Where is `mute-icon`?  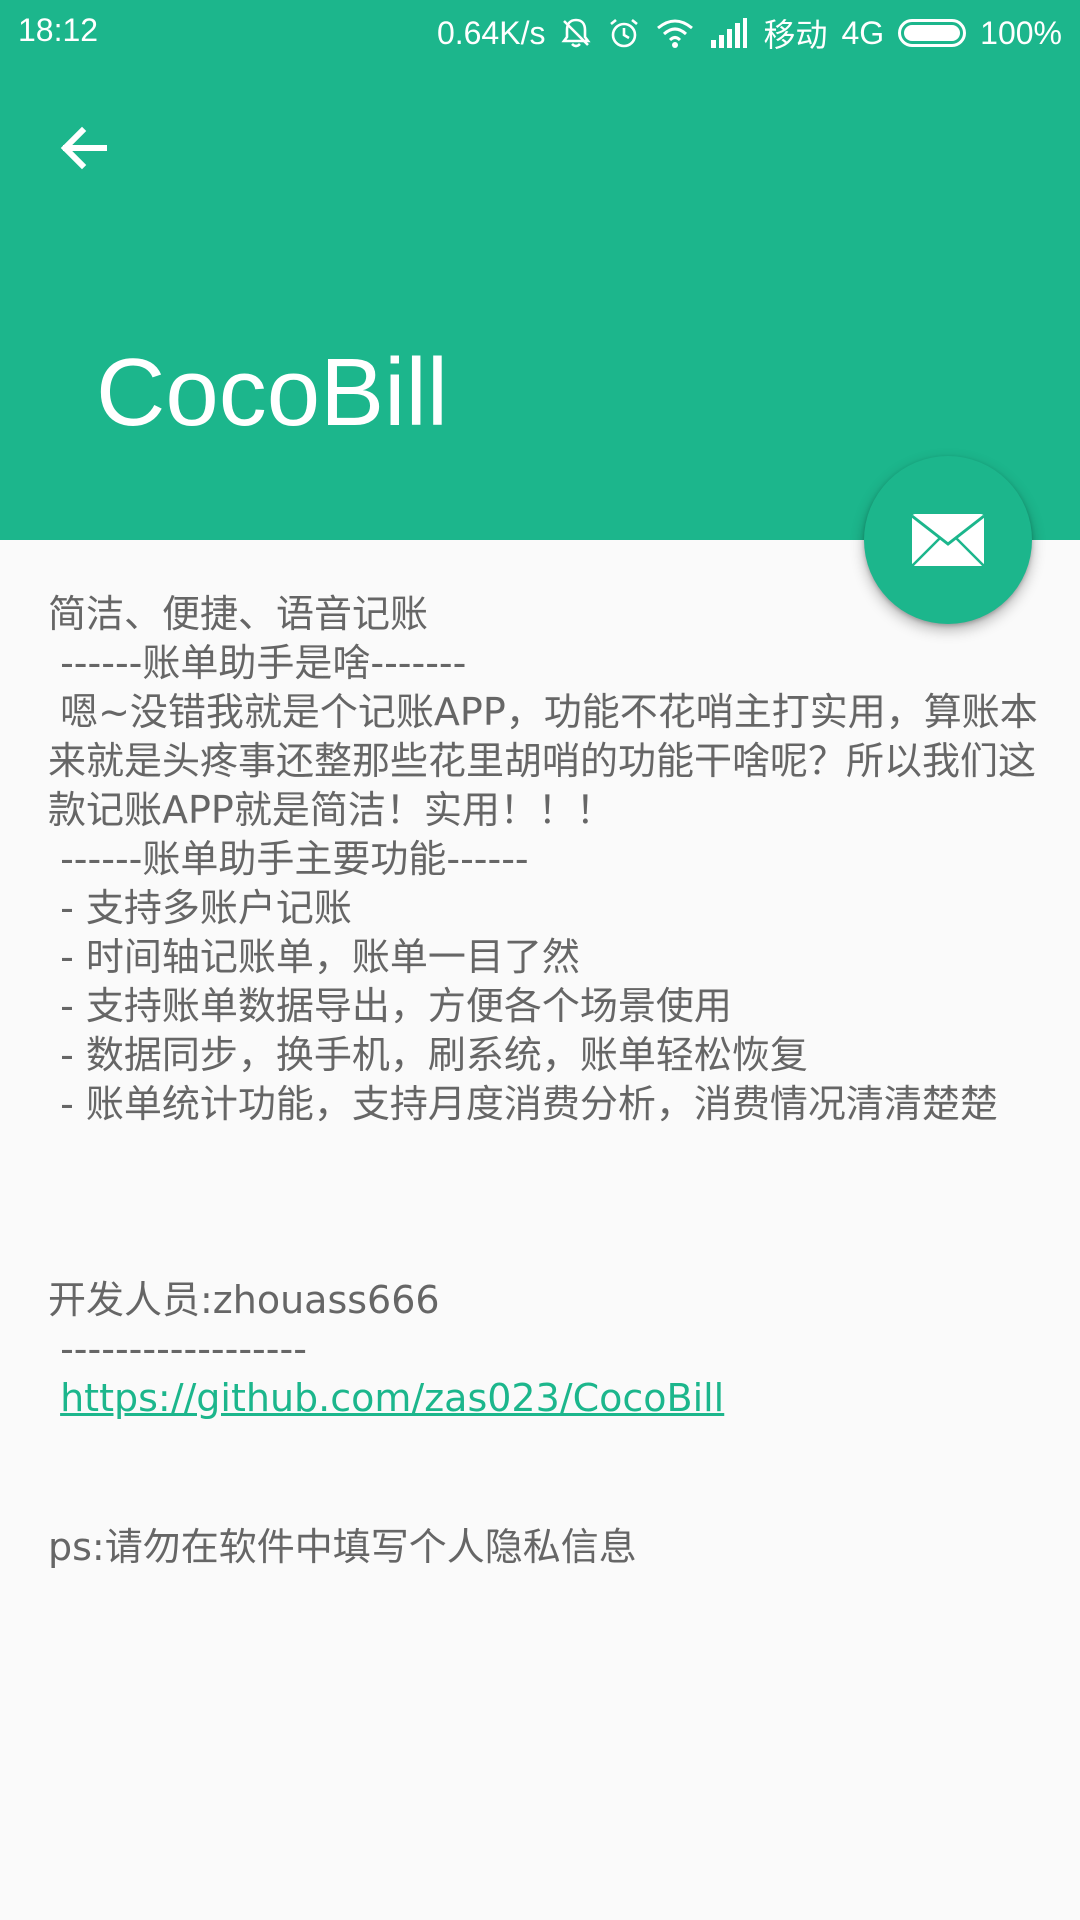 mute-icon is located at coordinates (576, 33).